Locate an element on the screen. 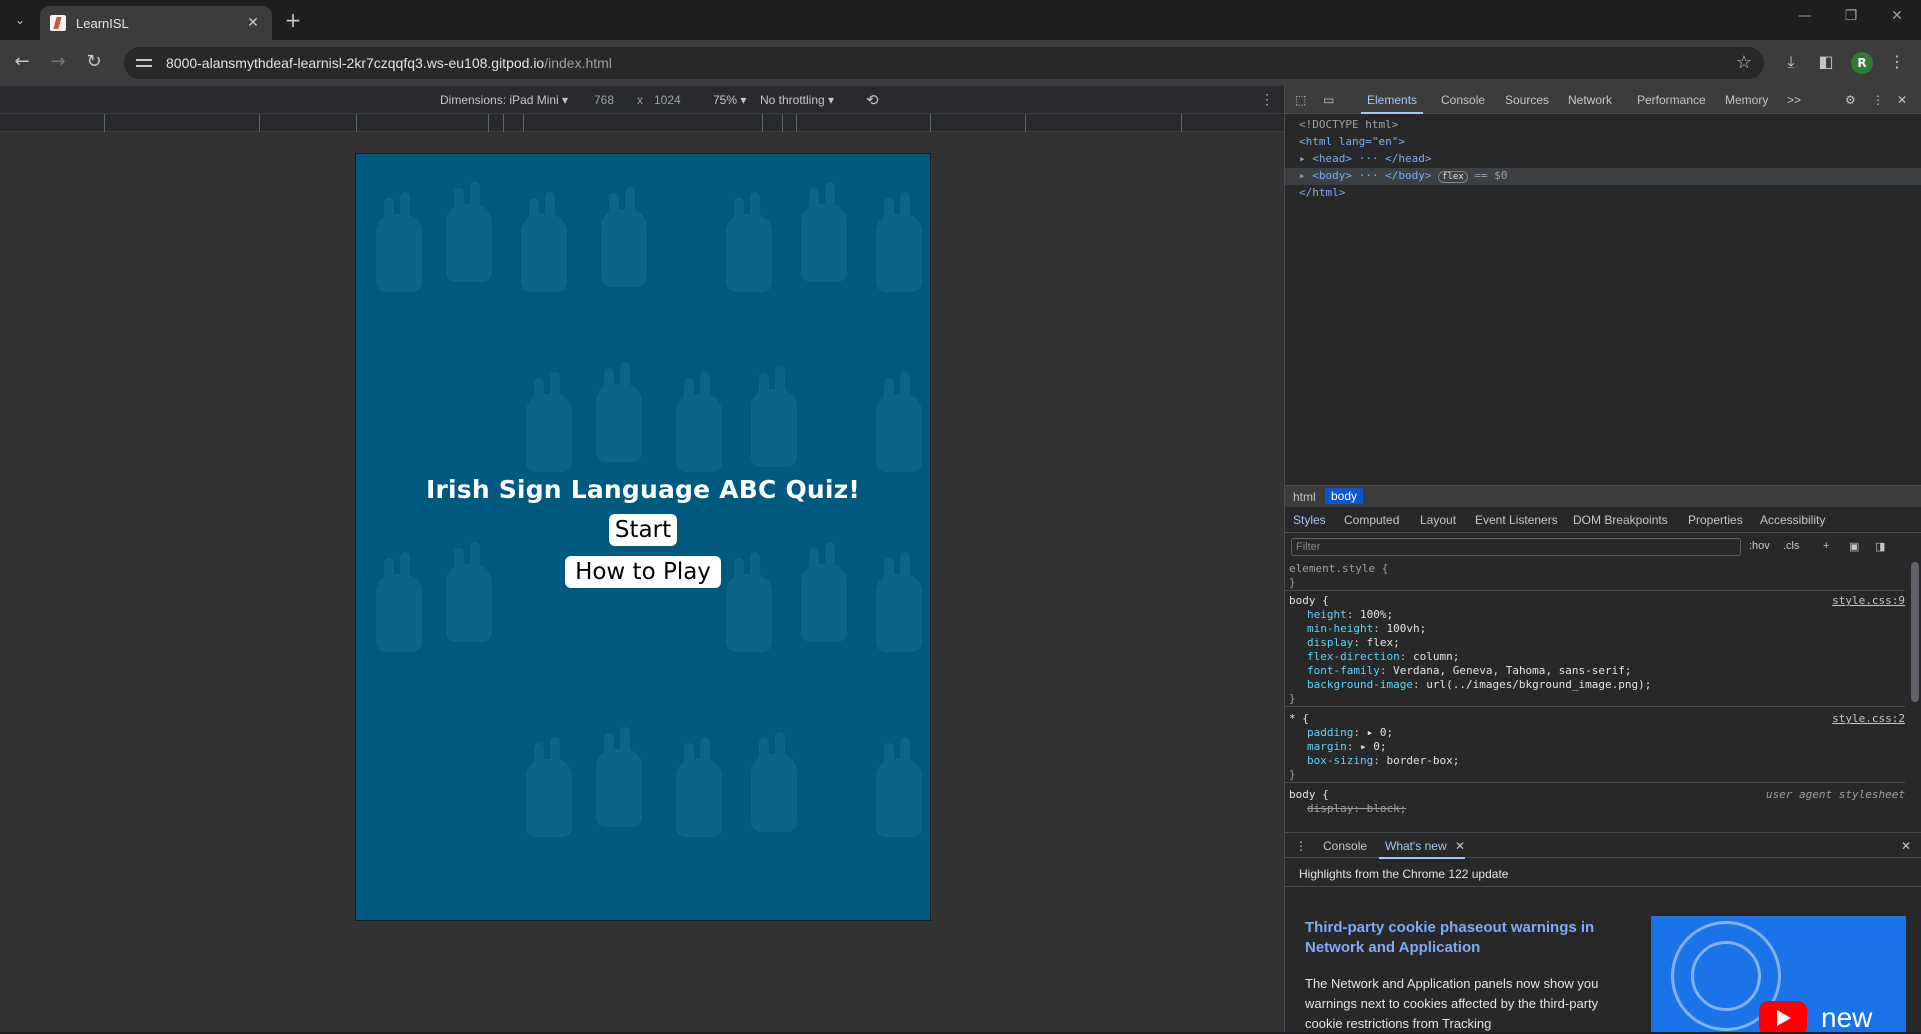 Image resolution: width=1921 pixels, height=1034 pixels. hov-toggle: :hov is located at coordinates (1759, 546).